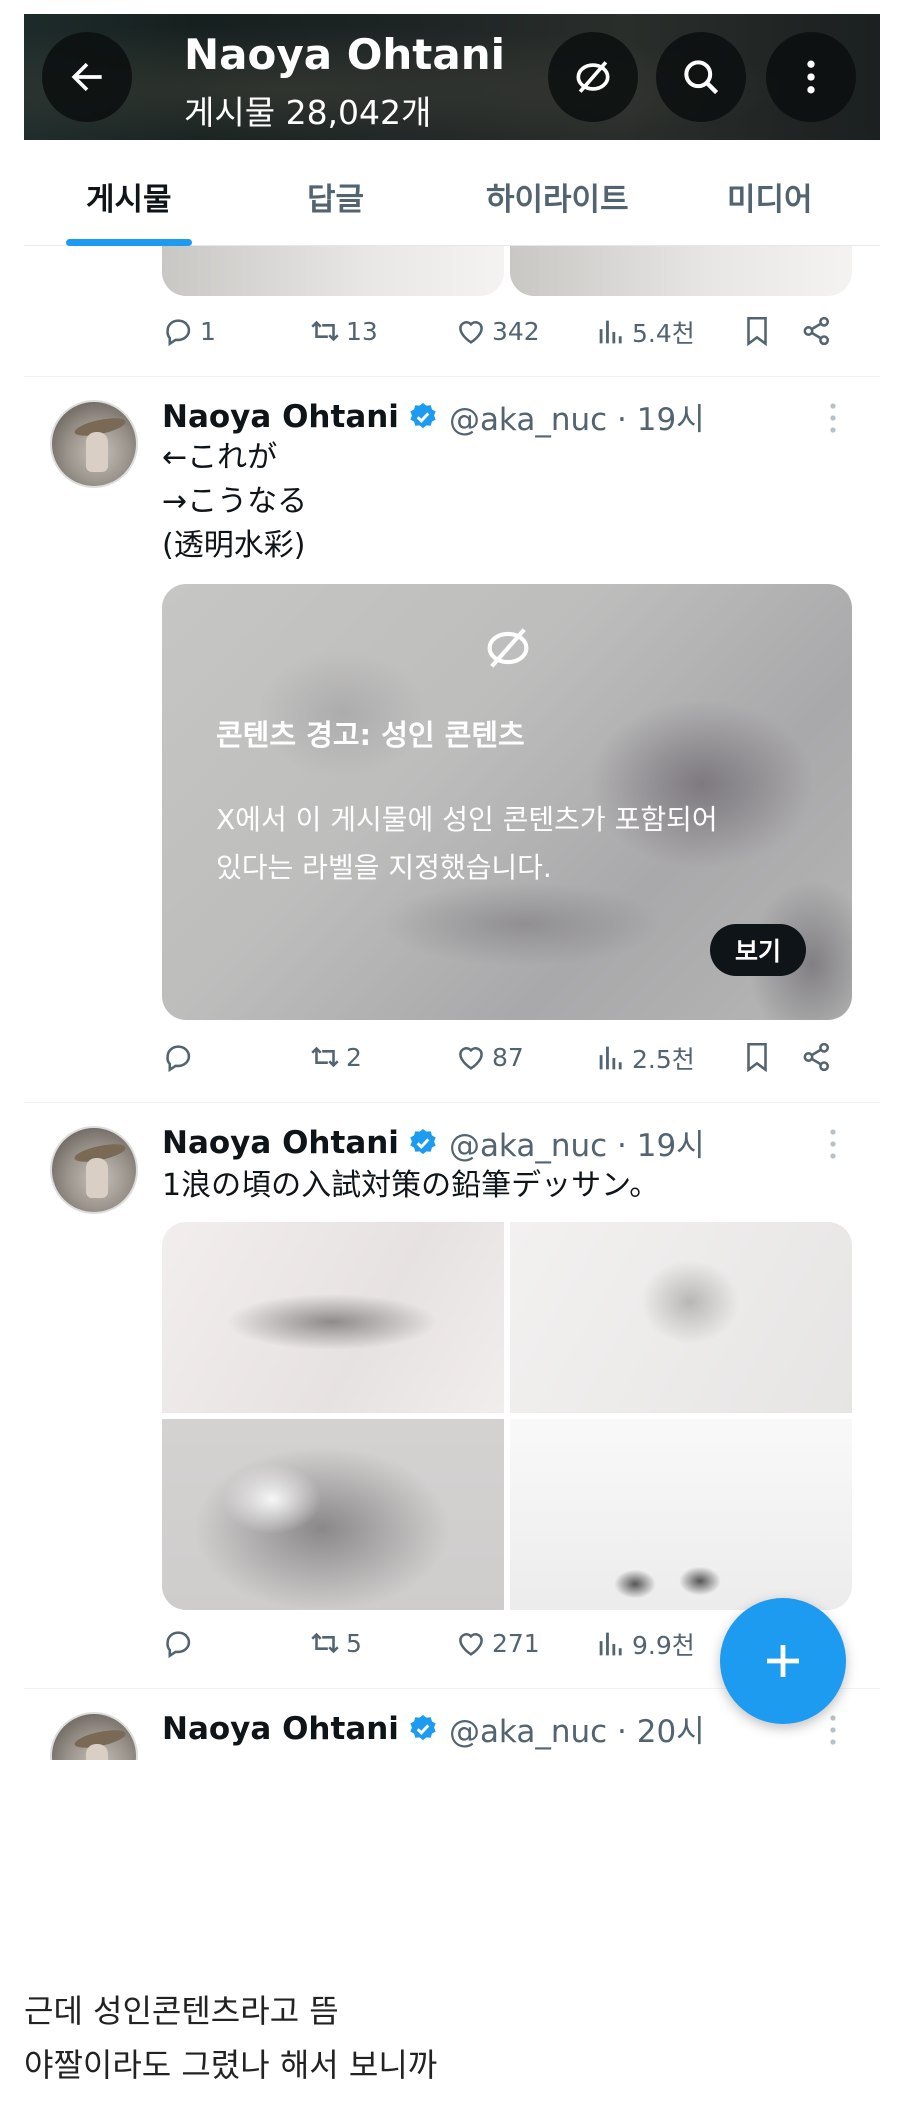 This screenshot has height=2110, width=900. What do you see at coordinates (770, 196) in the screenshot?
I see `tab-media: 미디어` at bounding box center [770, 196].